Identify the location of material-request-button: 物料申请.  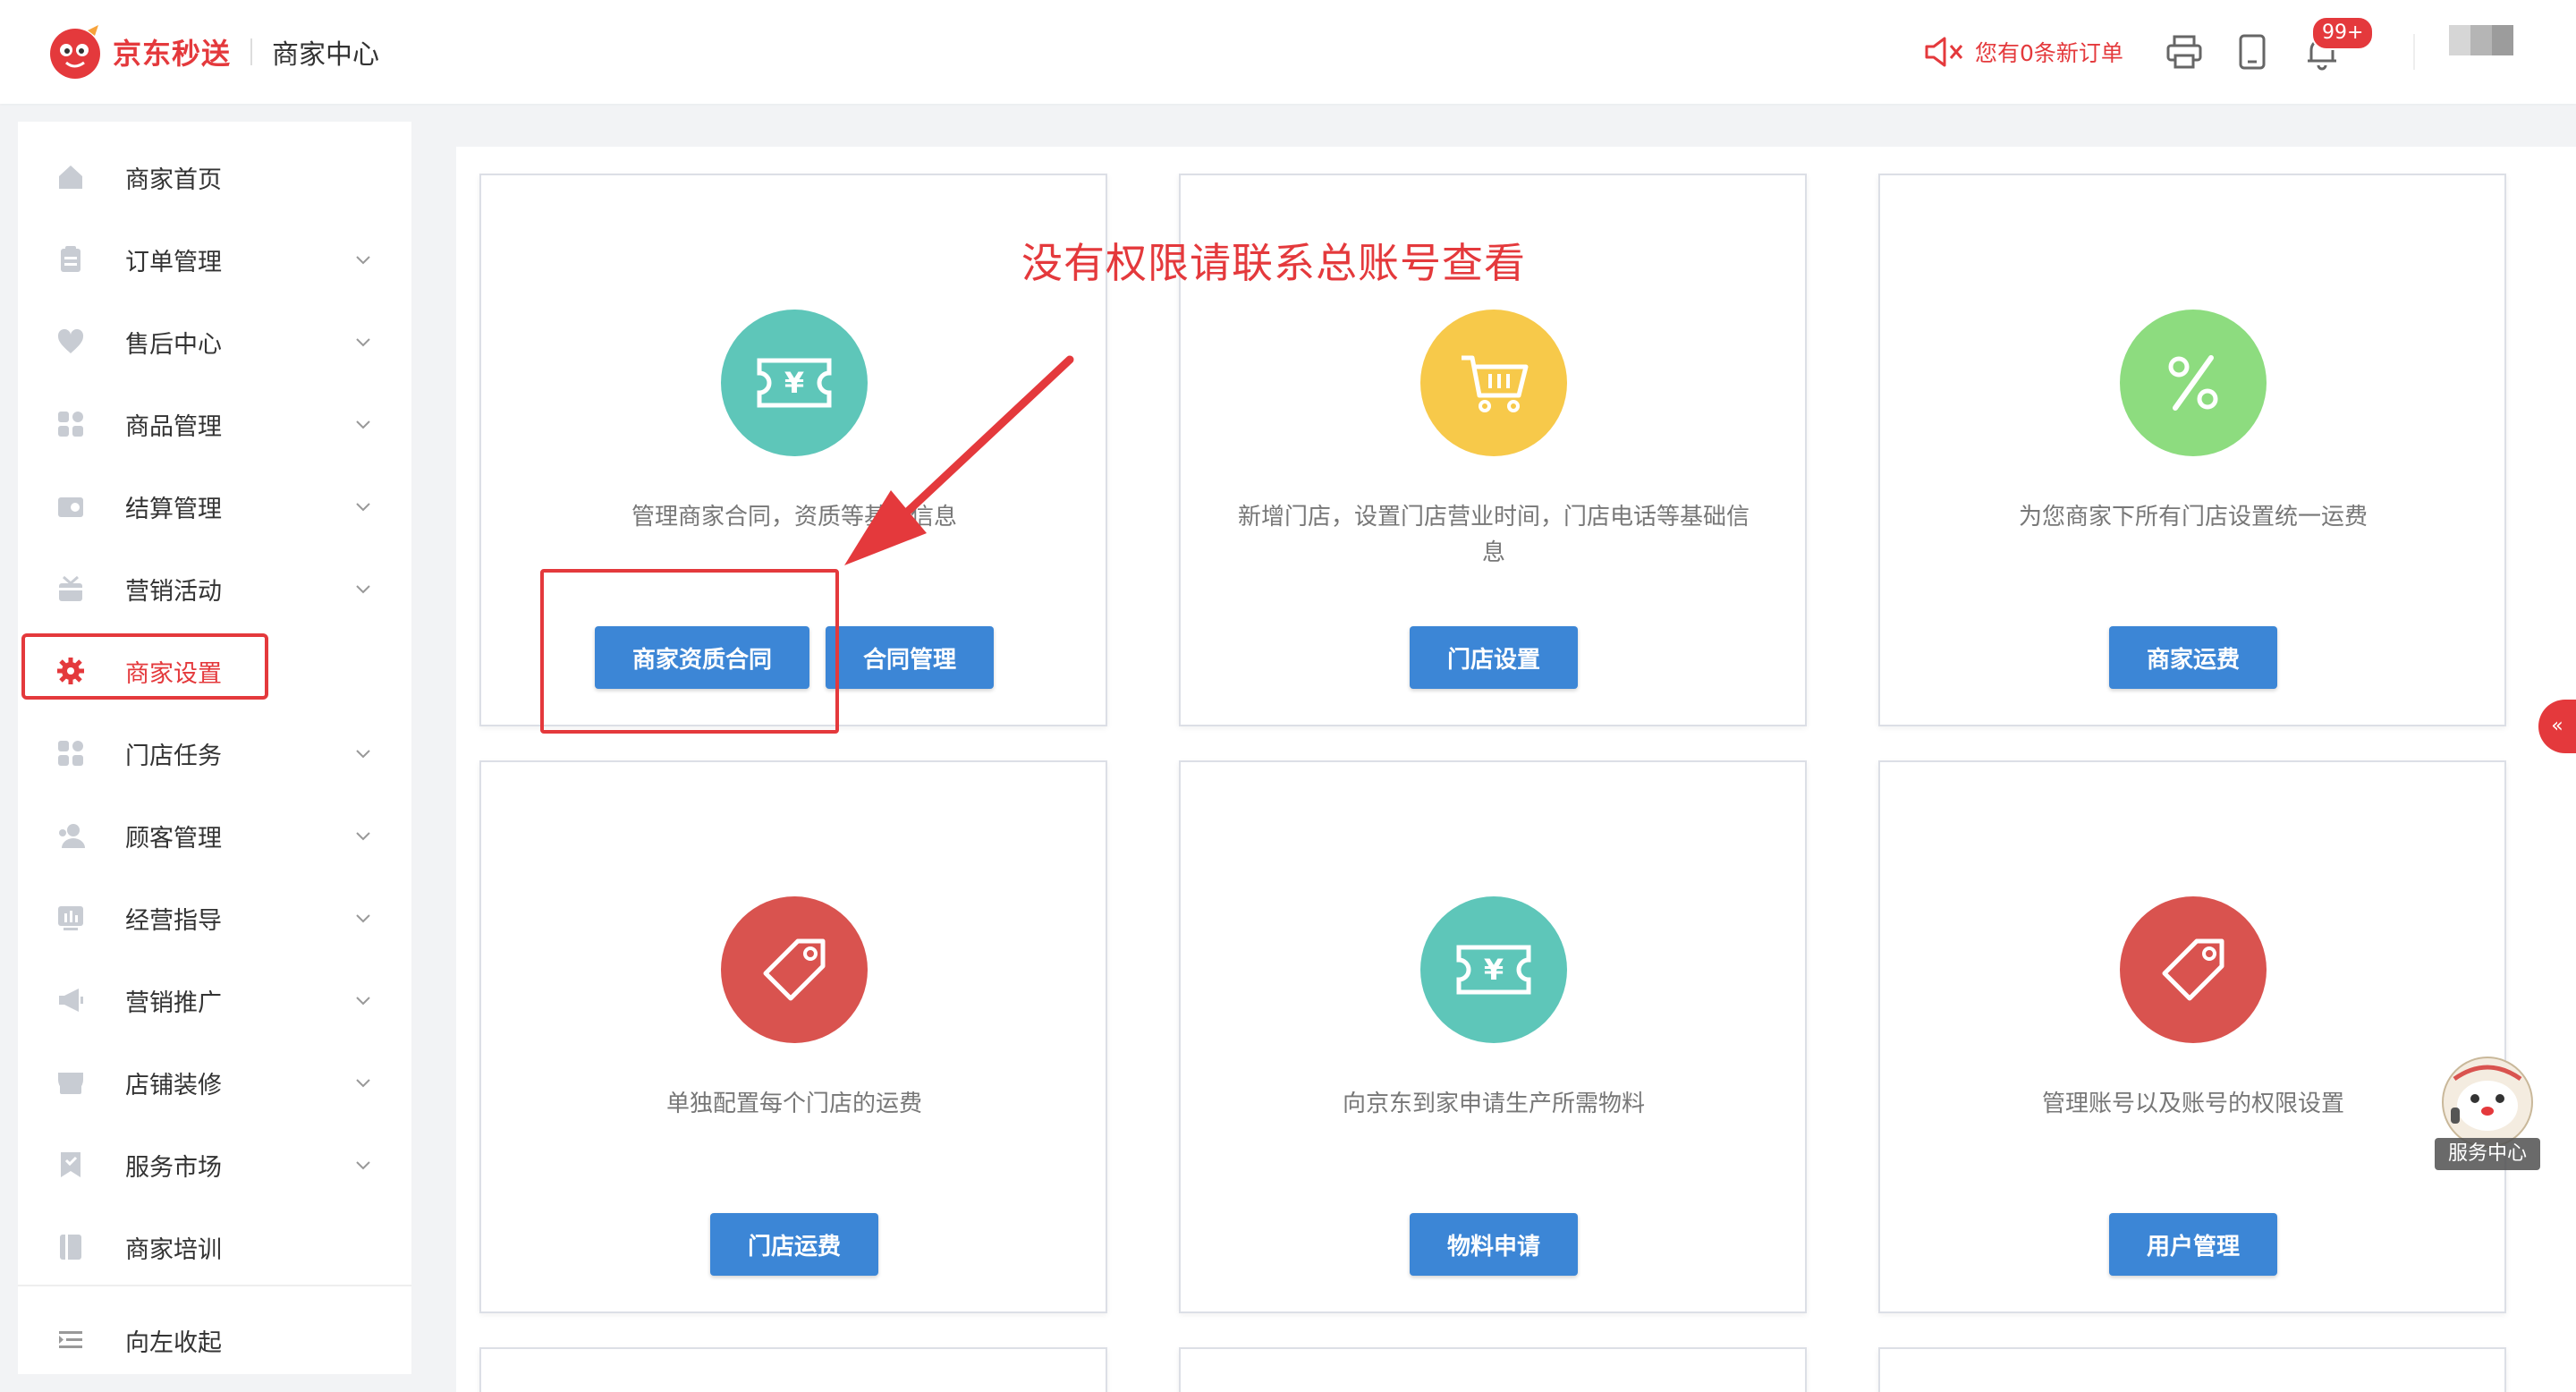
(1493, 1244).